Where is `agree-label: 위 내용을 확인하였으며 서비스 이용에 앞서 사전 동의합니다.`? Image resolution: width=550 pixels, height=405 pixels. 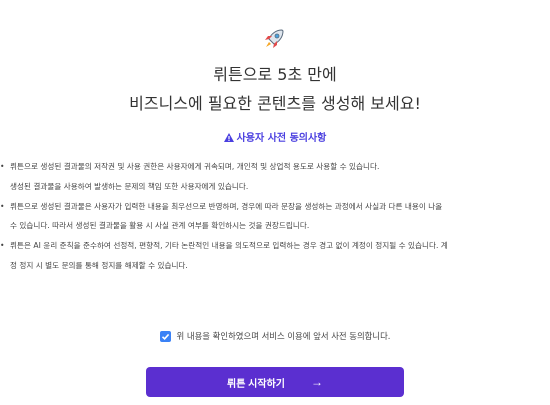
agree-label: 위 내용을 확인하였으며 서비스 이용에 앞서 사전 동의합니다. is located at coordinates (283, 336).